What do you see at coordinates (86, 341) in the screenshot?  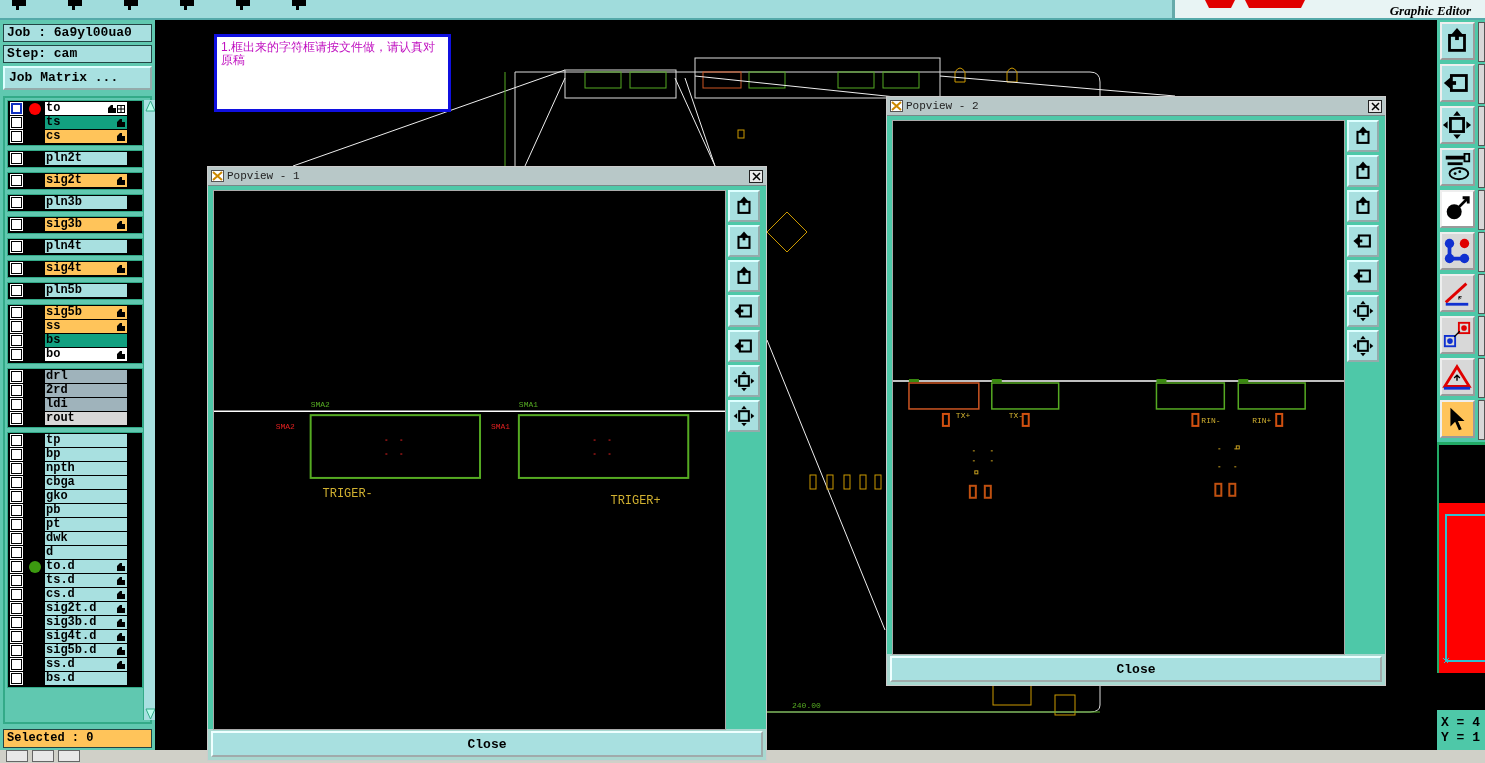 I see `layer-item: bs` at bounding box center [86, 341].